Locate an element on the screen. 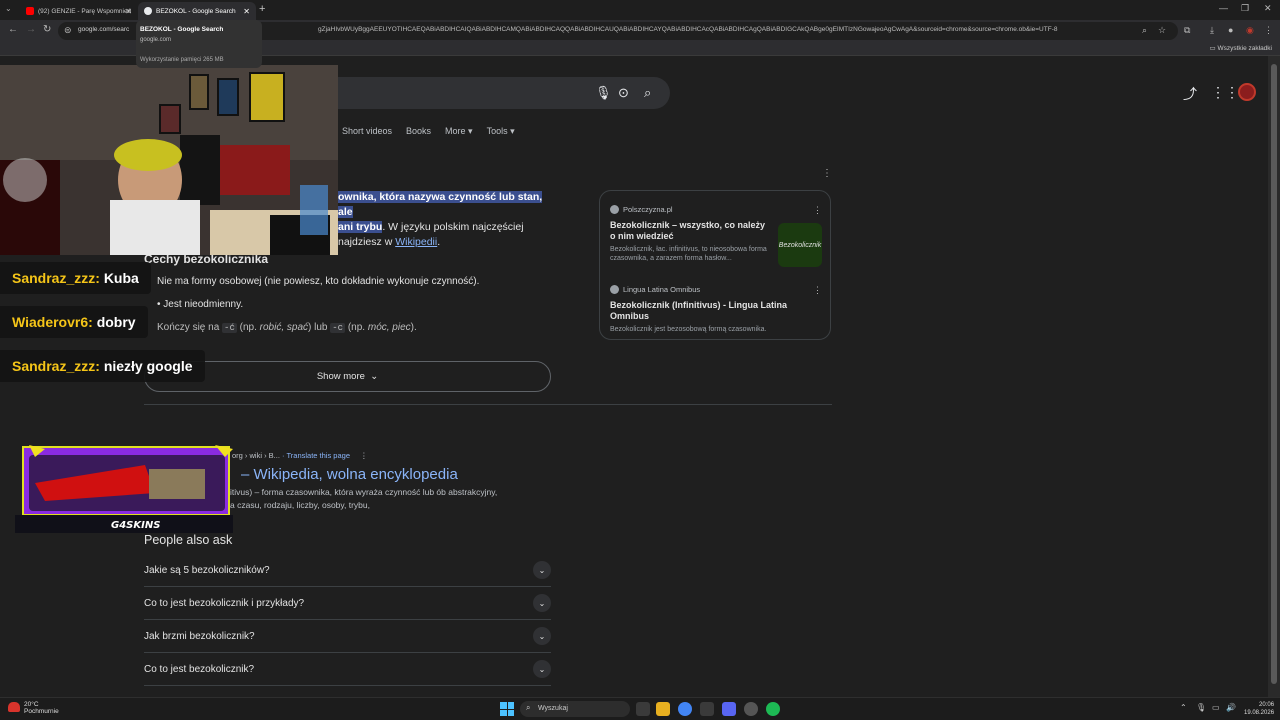  feature-text: ). is located at coordinates (413, 327).